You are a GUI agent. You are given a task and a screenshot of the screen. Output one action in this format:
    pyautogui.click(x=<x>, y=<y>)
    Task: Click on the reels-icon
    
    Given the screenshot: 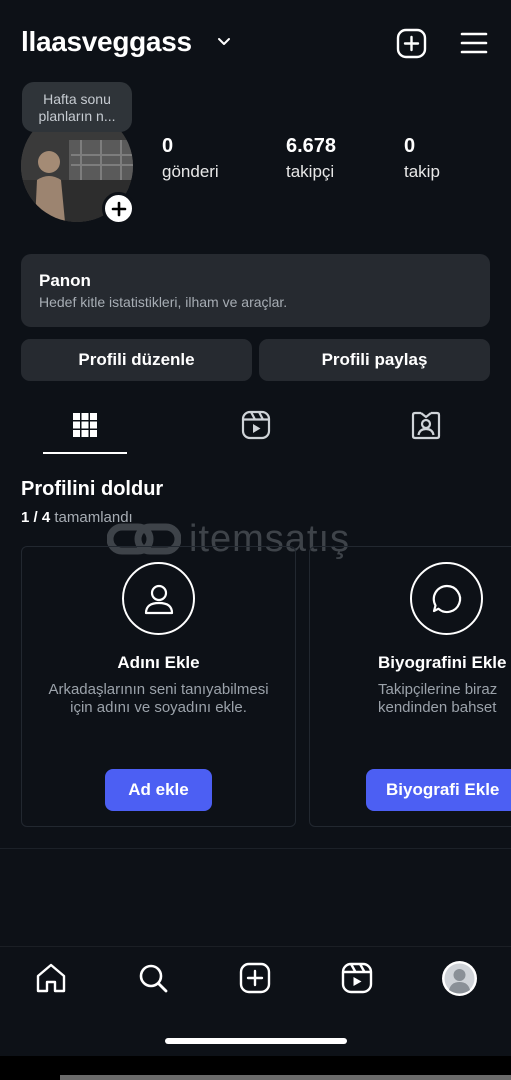 What is the action you would take?
    pyautogui.click(x=357, y=978)
    